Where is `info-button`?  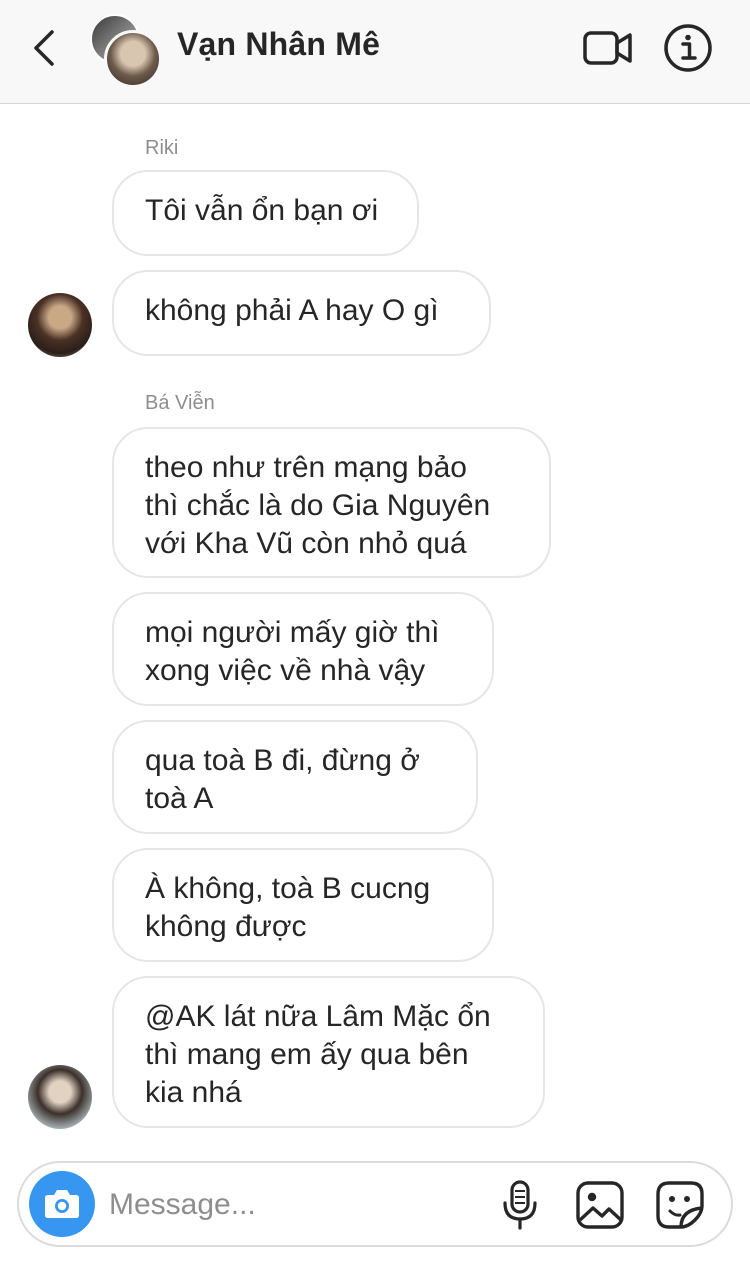 info-button is located at coordinates (688, 48).